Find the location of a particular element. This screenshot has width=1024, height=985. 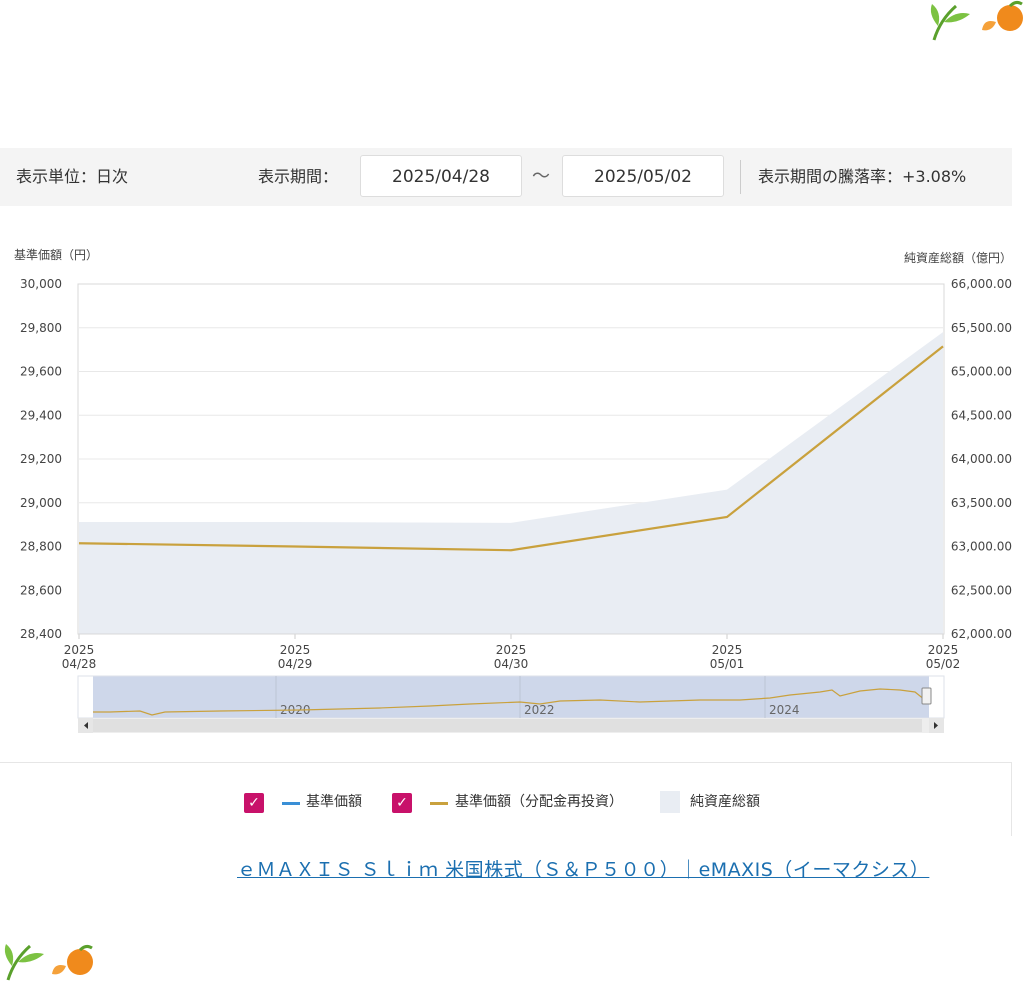

y-right-tick-label: 64,000.00 is located at coordinates (981, 459).